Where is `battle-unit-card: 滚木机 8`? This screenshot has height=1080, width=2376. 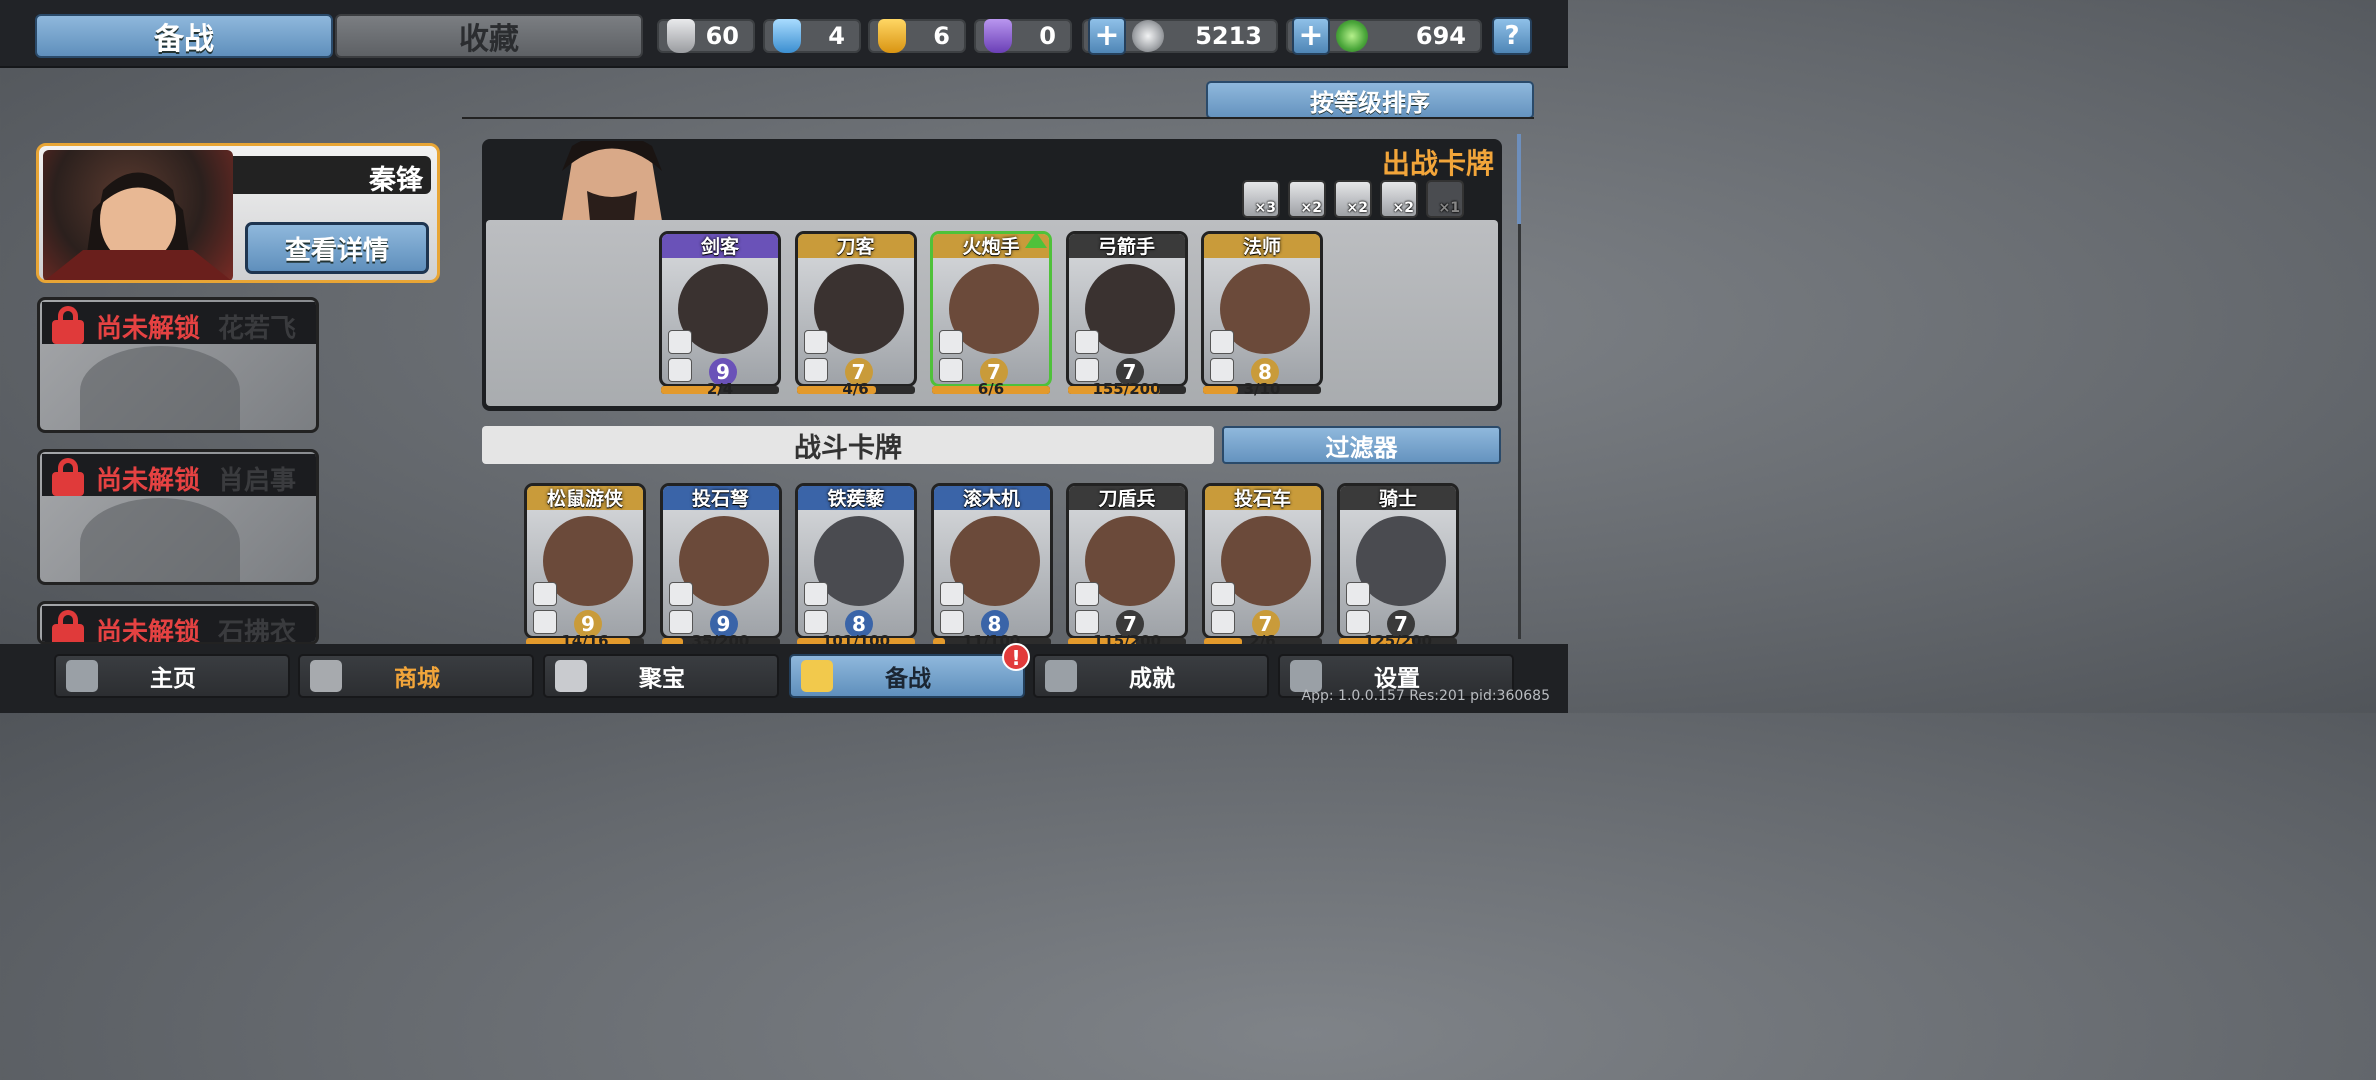
battle-unit-card: 滚木机 8 is located at coordinates (991, 561).